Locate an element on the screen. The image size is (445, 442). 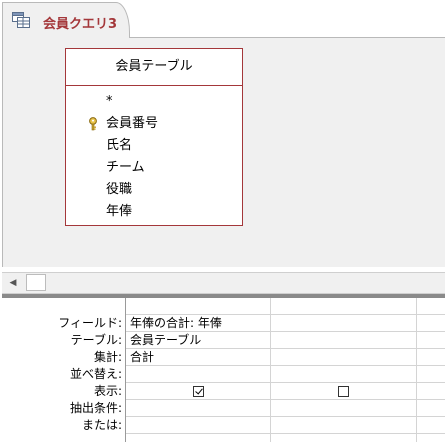
scroll-thumb is located at coordinates (36, 282).